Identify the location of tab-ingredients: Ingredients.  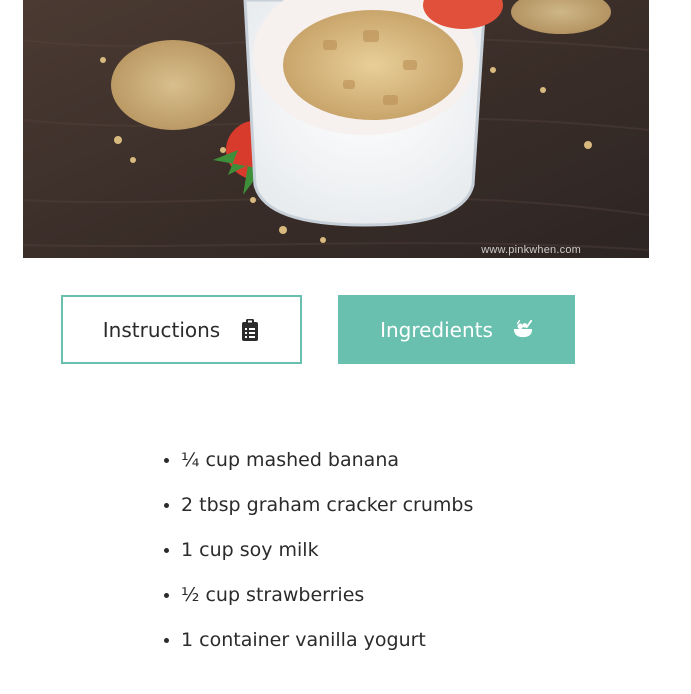
(456, 329).